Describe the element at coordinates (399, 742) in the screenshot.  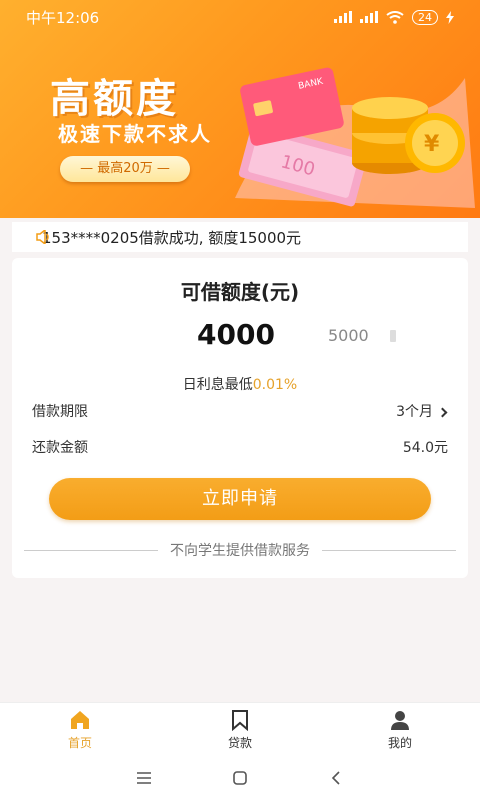
I see `tab-mine-label: 我的` at that location.